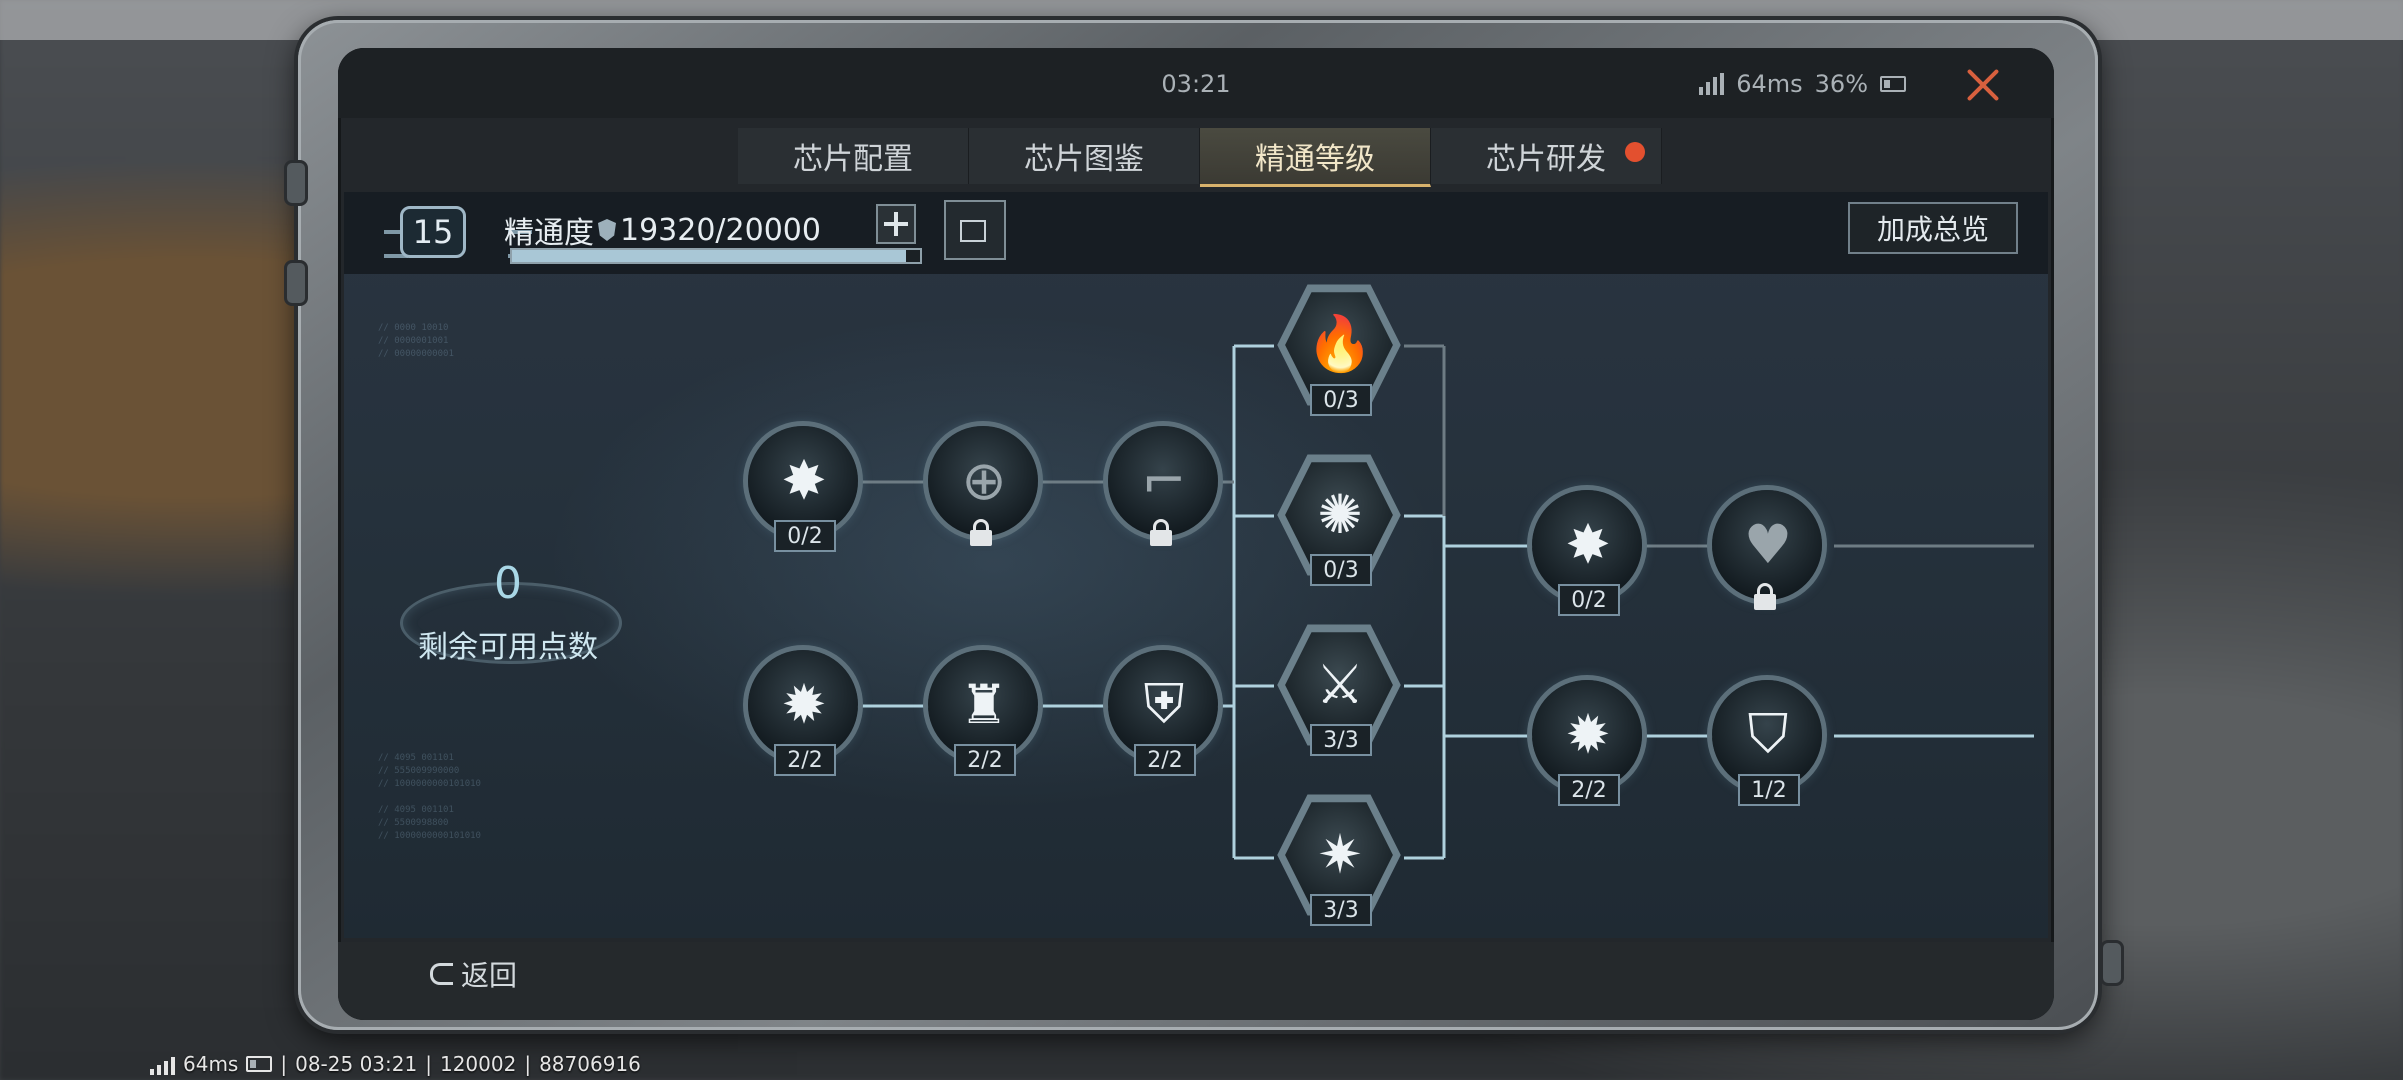  I want to click on tab-label: 精通等级, so click(1315, 159).